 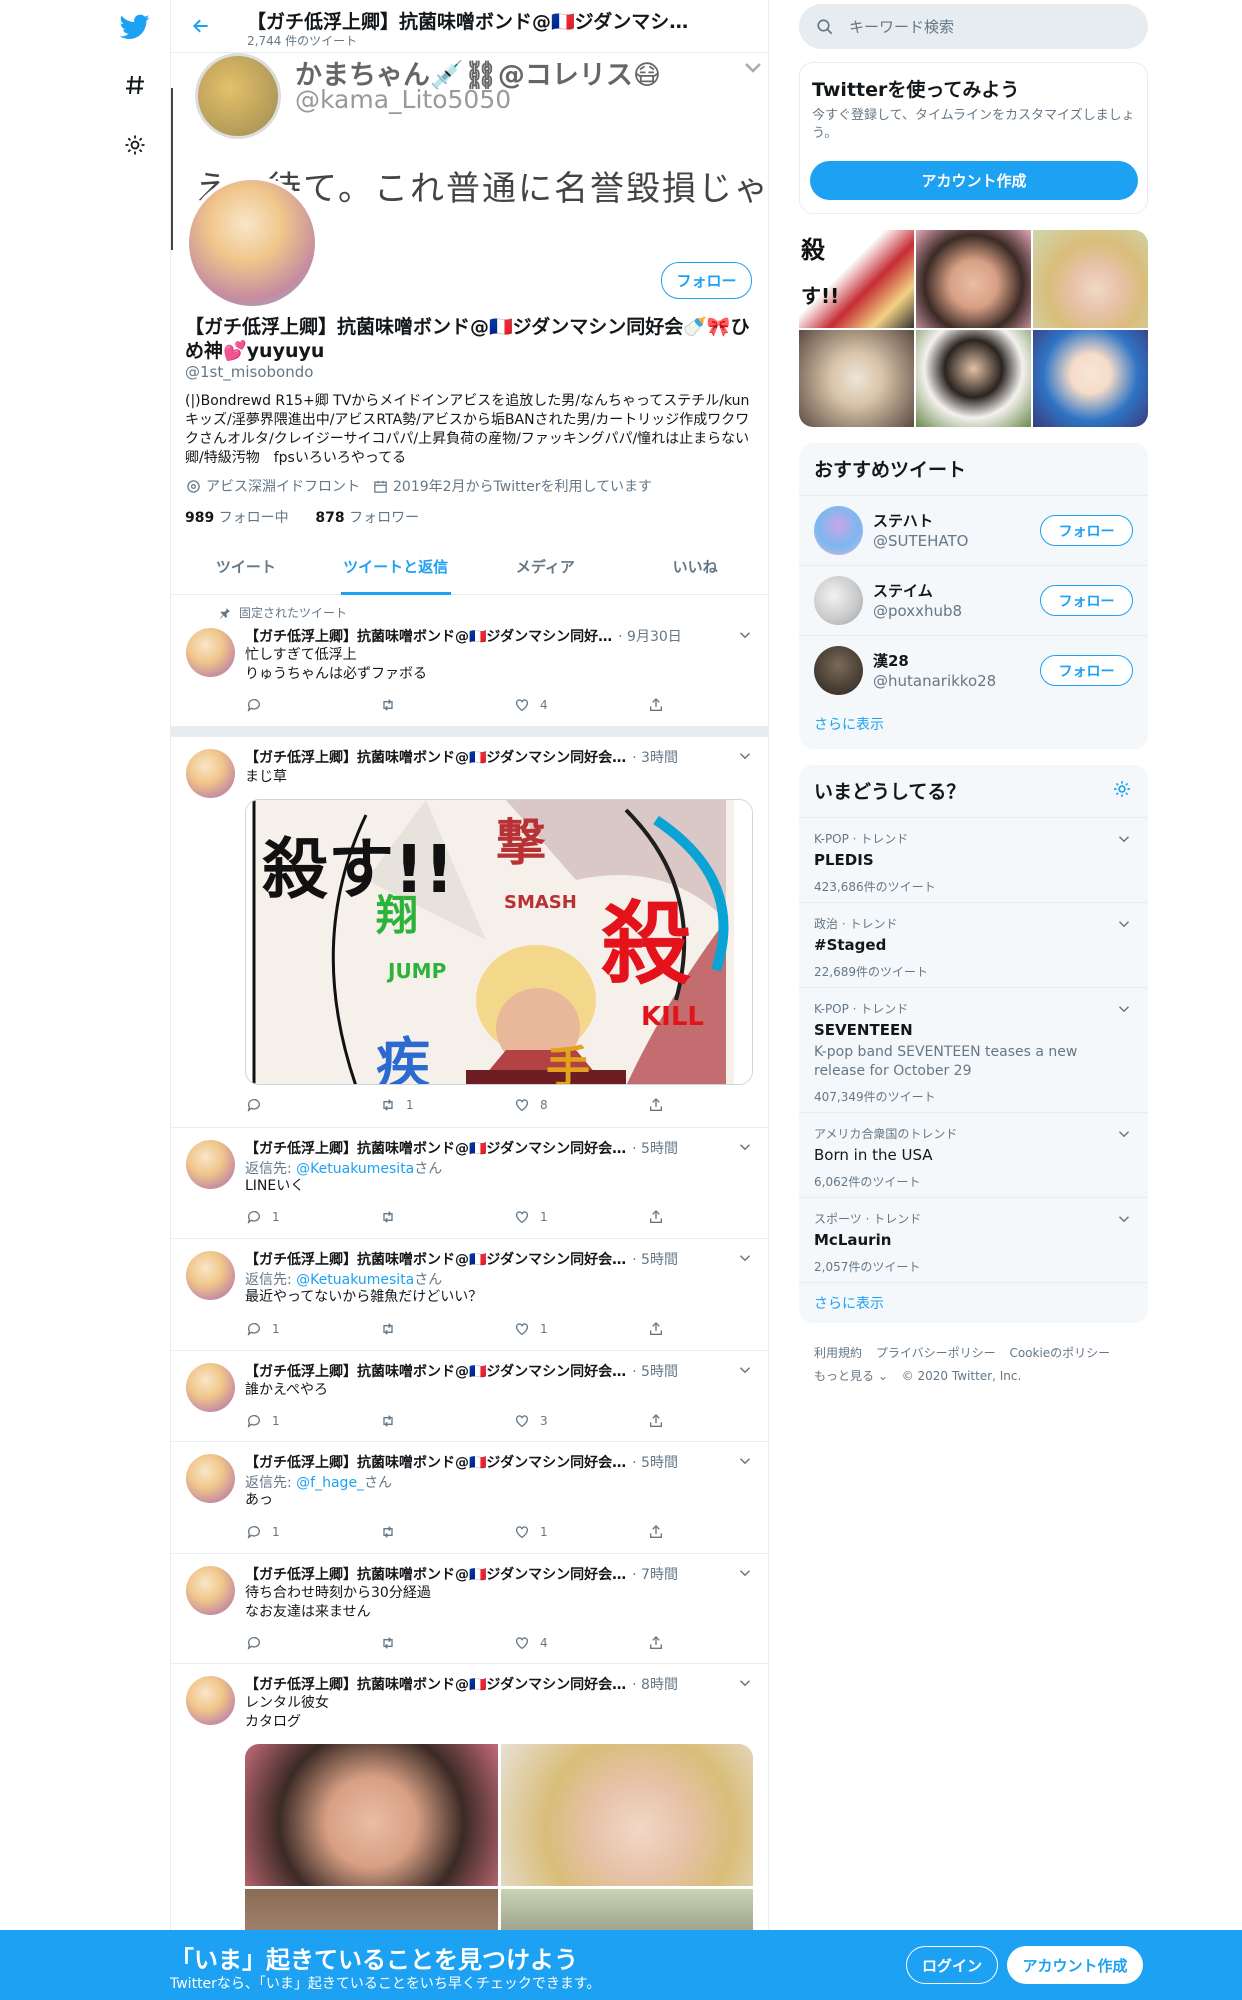 I want to click on search-input: キーワード検索, so click(x=901, y=26).